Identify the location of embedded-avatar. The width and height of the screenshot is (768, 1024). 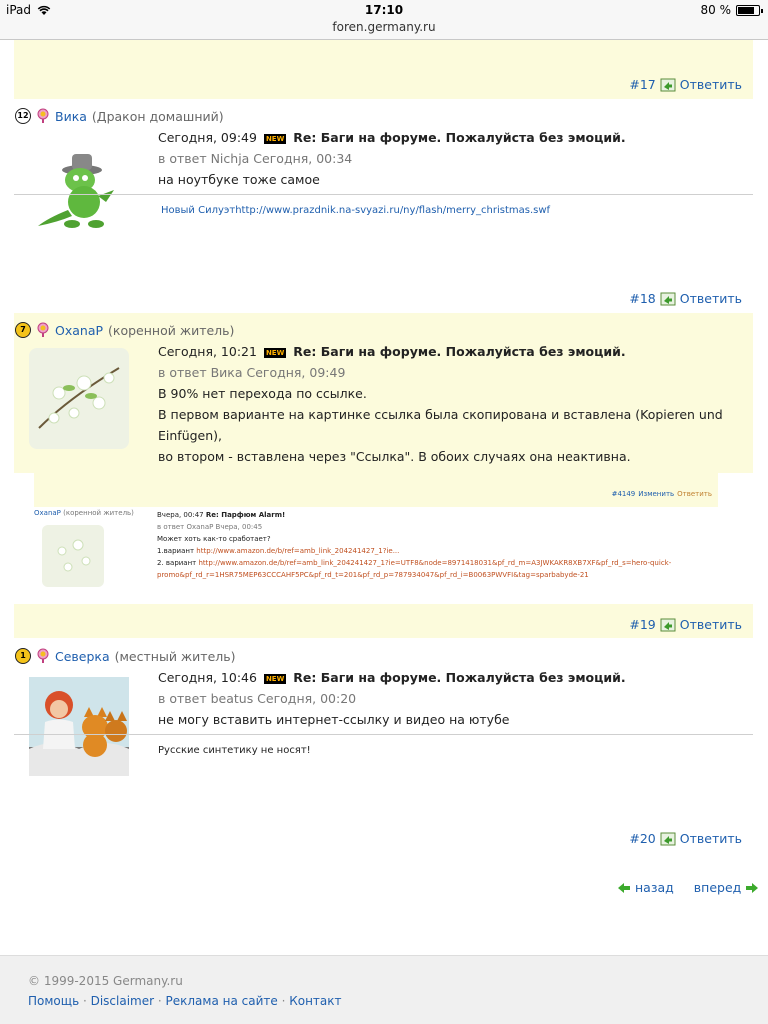
(73, 556).